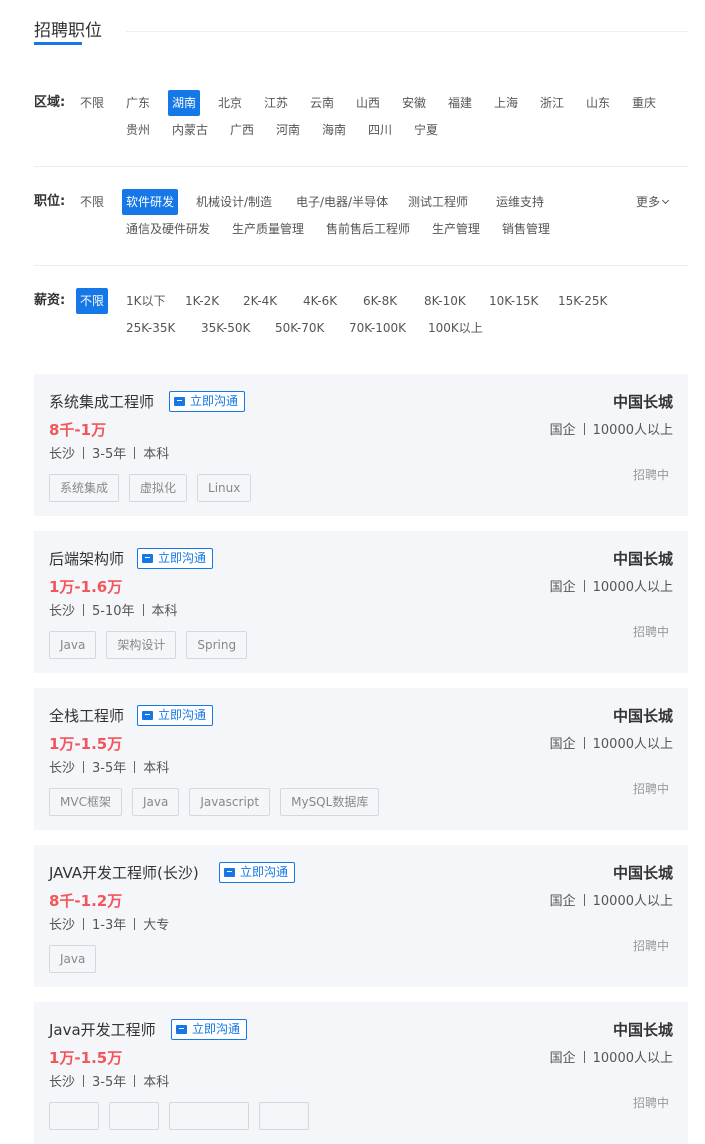 This screenshot has height=1144, width=705. Describe the element at coordinates (92, 301) in the screenshot. I see `salary-option-selected: 不限` at that location.